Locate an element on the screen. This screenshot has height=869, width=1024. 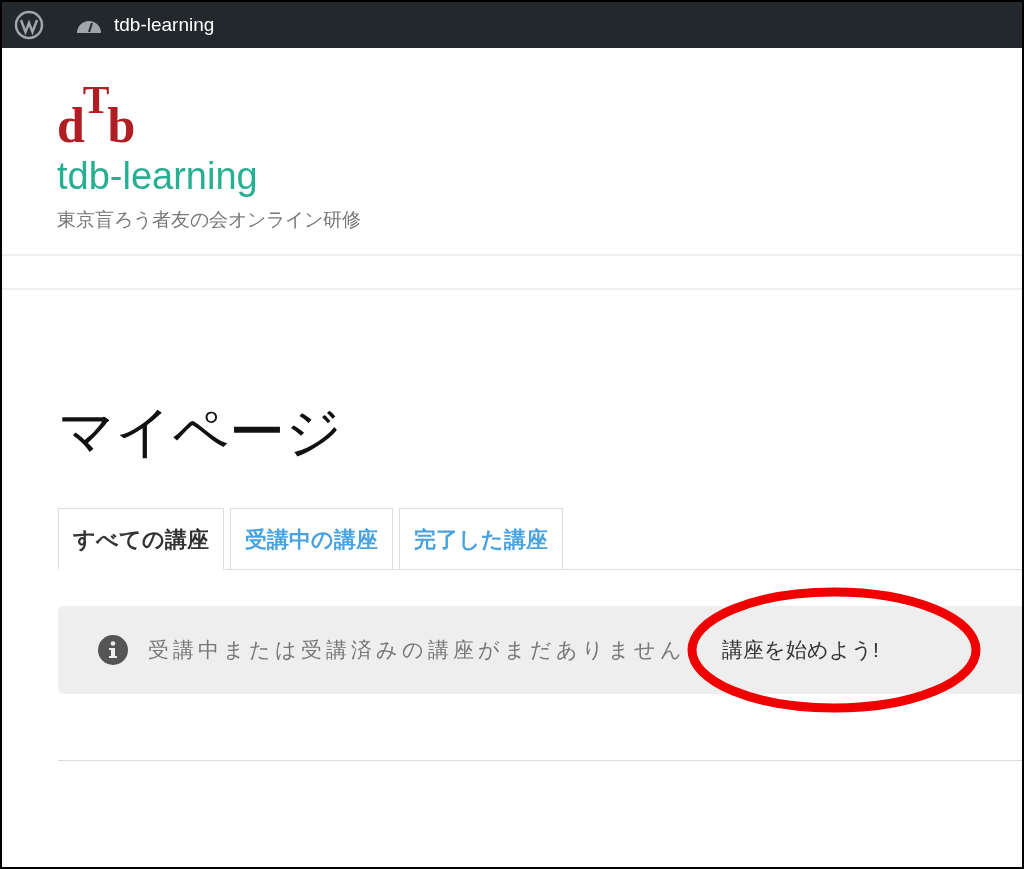
wordpress-logo-icon is located at coordinates (29, 25).